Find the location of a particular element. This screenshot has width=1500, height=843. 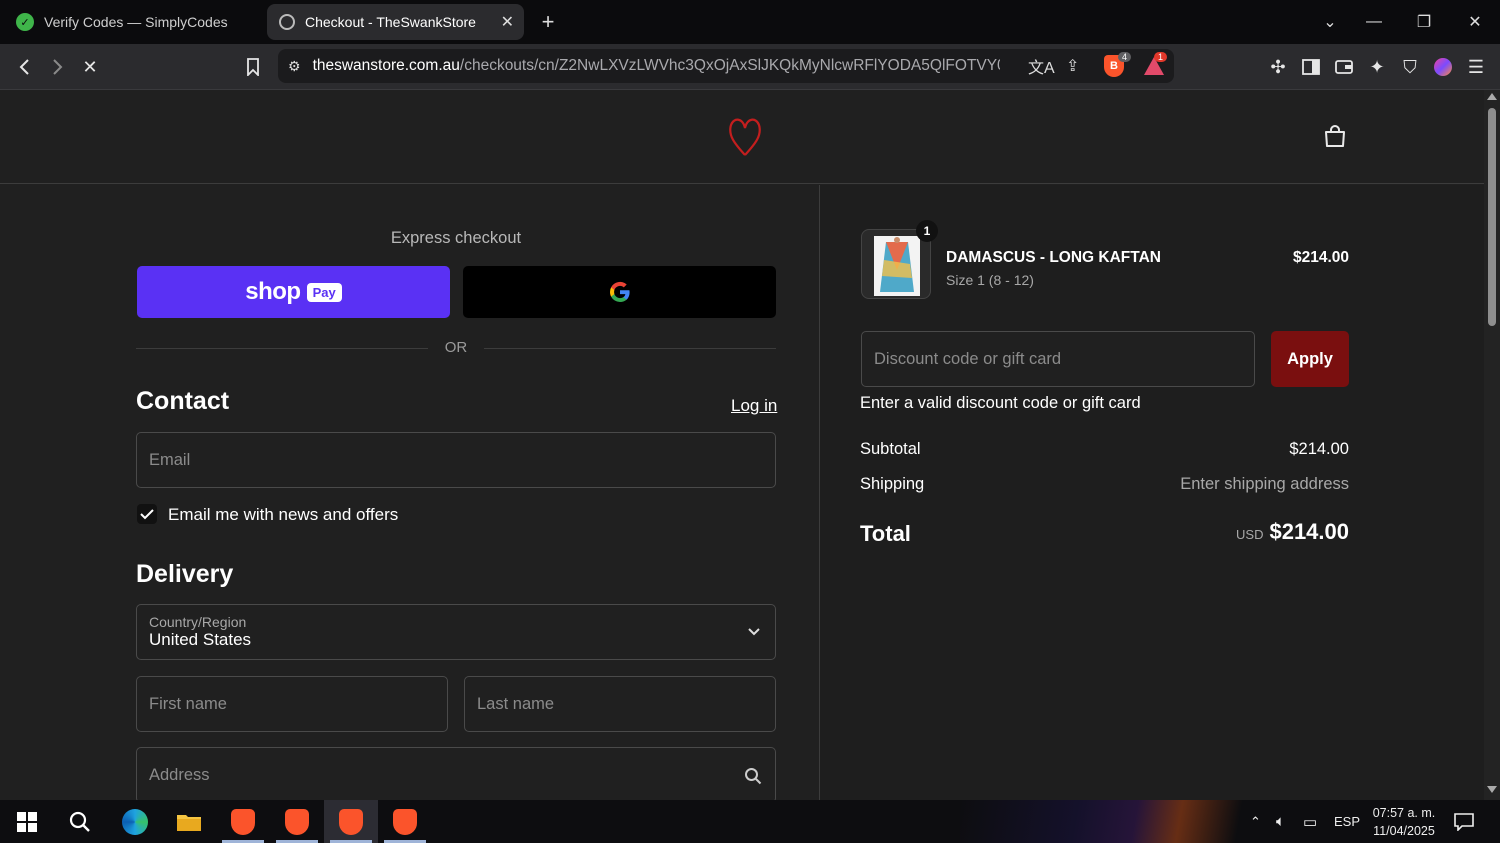

total-label: Total is located at coordinates (885, 533).